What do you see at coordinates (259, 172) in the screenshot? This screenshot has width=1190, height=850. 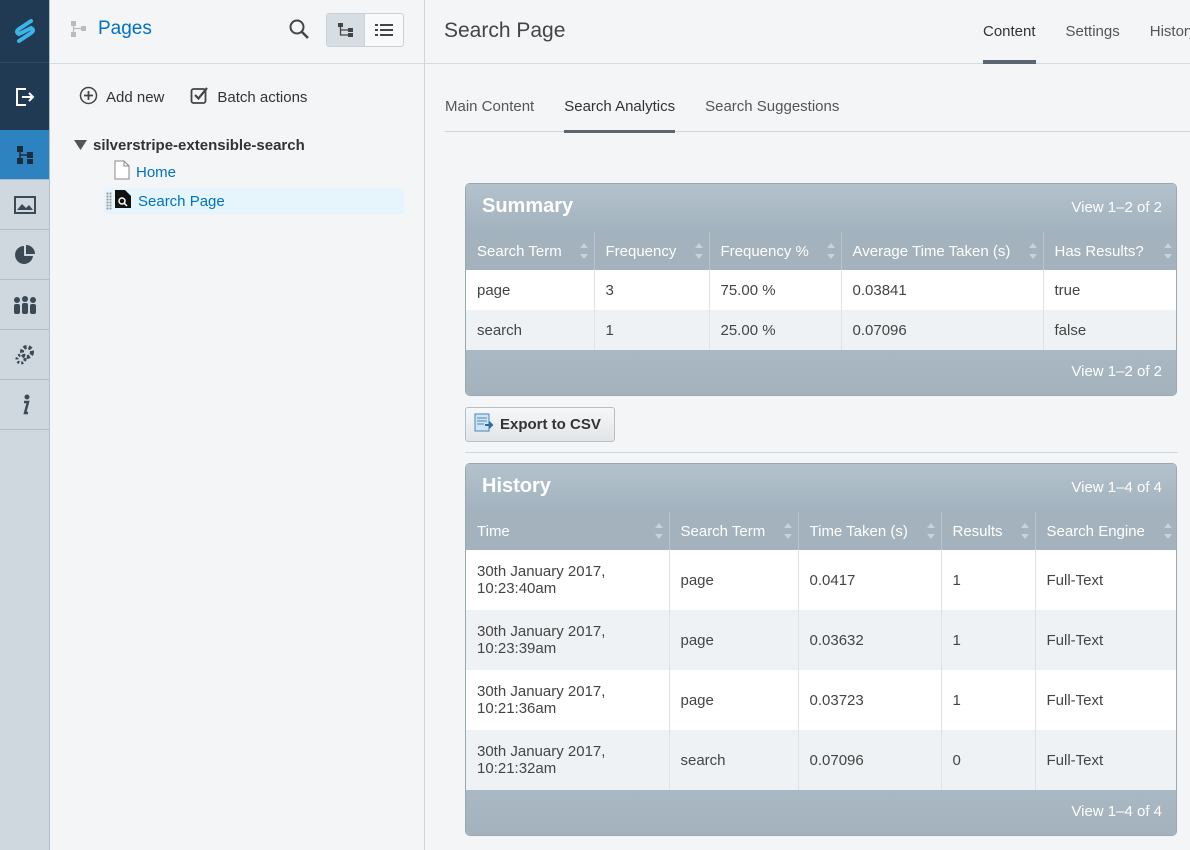 I see `tree-node-home: Home` at bounding box center [259, 172].